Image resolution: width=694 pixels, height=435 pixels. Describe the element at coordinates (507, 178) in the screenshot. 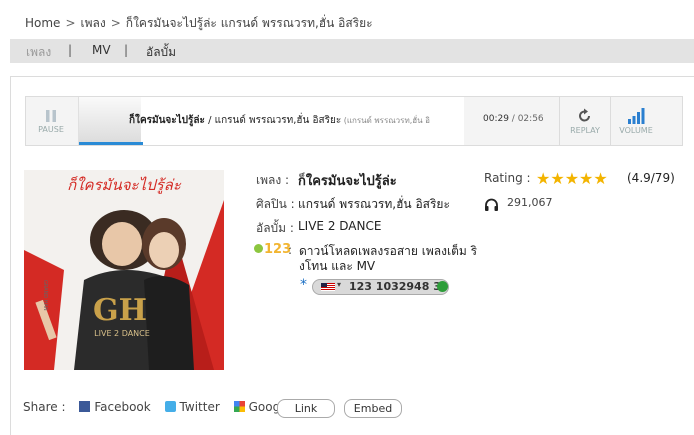

I see `rating-label: Rating :` at that location.